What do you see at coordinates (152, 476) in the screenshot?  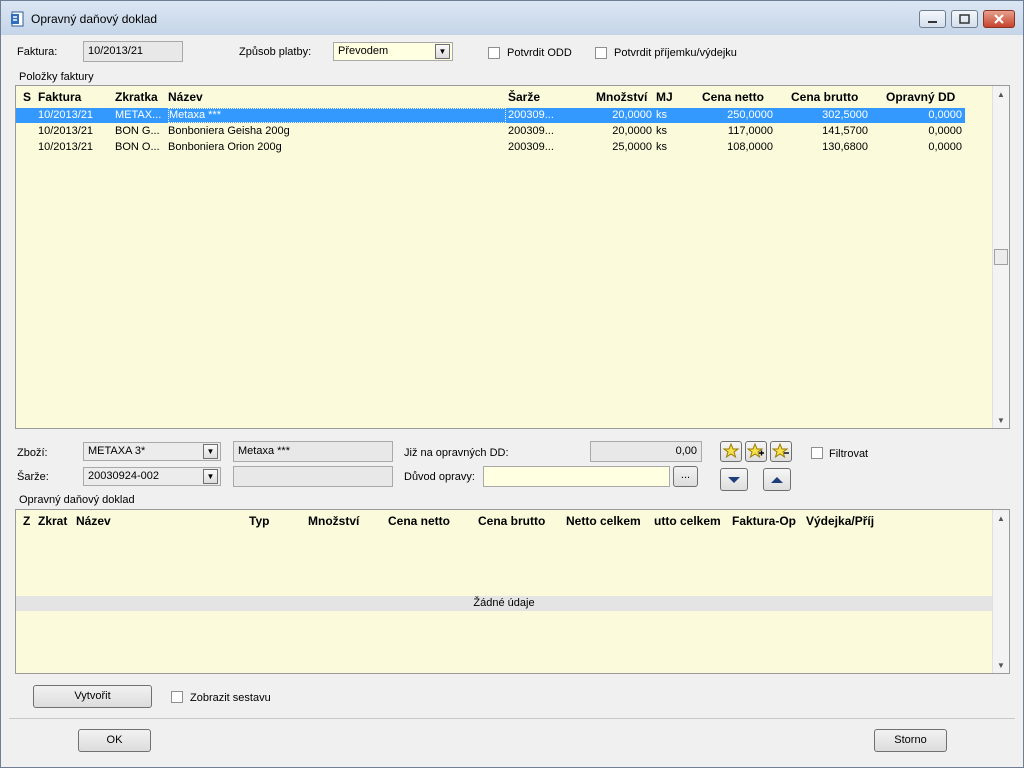 I see `sarze-select: 20030924-002 ▼` at bounding box center [152, 476].